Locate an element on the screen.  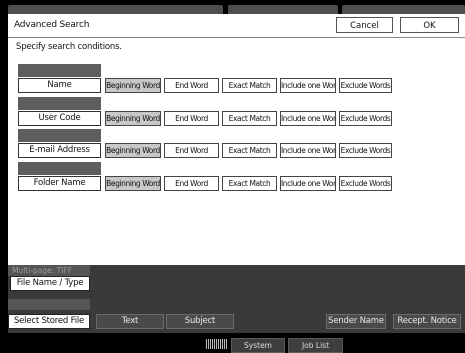
system-status-button: System Status is located at coordinates (258, 345).